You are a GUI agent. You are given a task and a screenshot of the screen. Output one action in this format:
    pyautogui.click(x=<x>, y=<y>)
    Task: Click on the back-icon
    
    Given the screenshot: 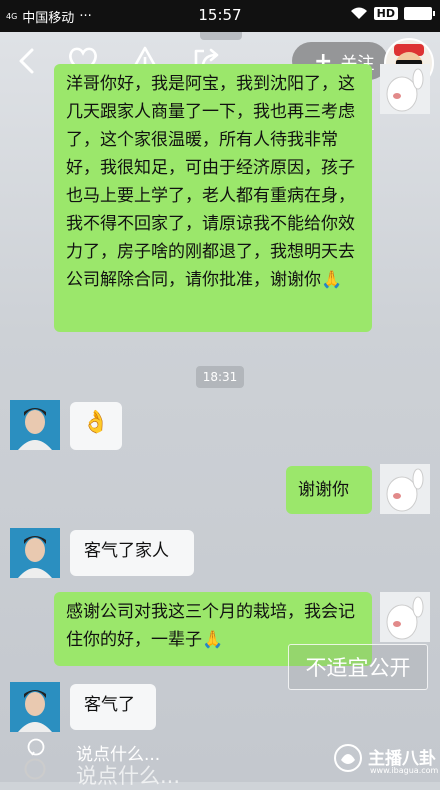 What is the action you would take?
    pyautogui.click(x=27, y=61)
    